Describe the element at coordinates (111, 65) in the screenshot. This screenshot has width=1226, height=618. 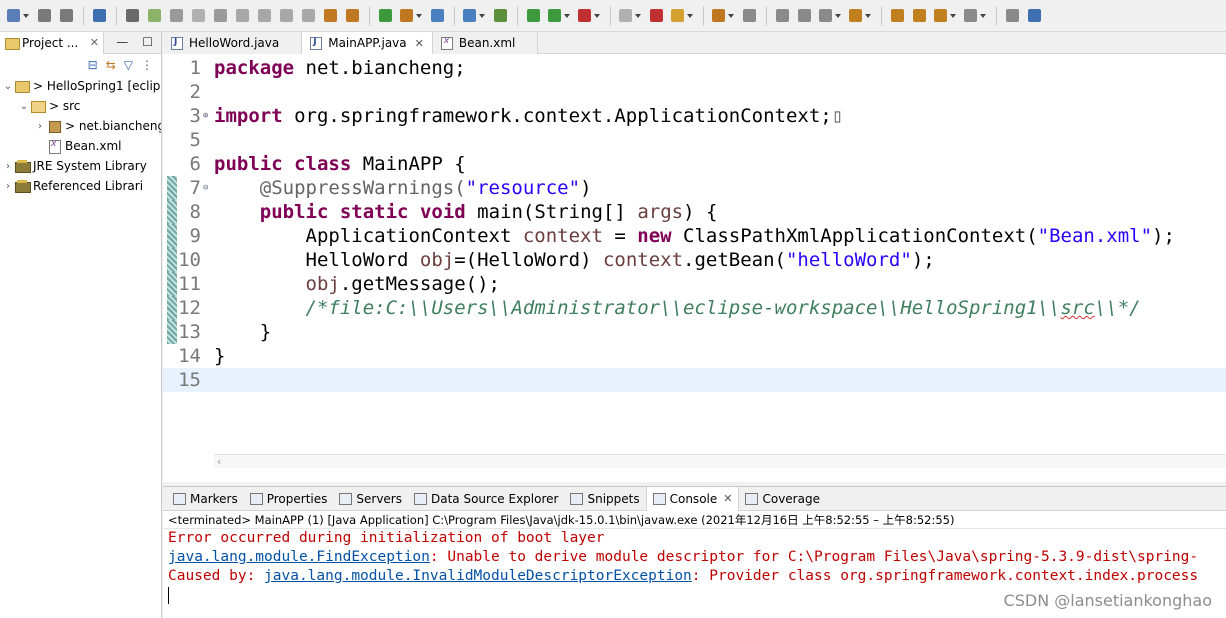
I see `link-with-editor-icon: ⇆` at that location.